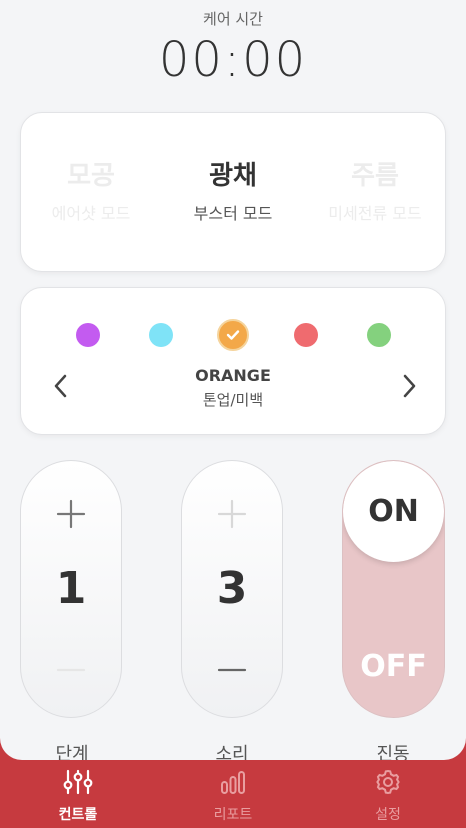  I want to click on care-time-label: 케어 시간, so click(233, 19).